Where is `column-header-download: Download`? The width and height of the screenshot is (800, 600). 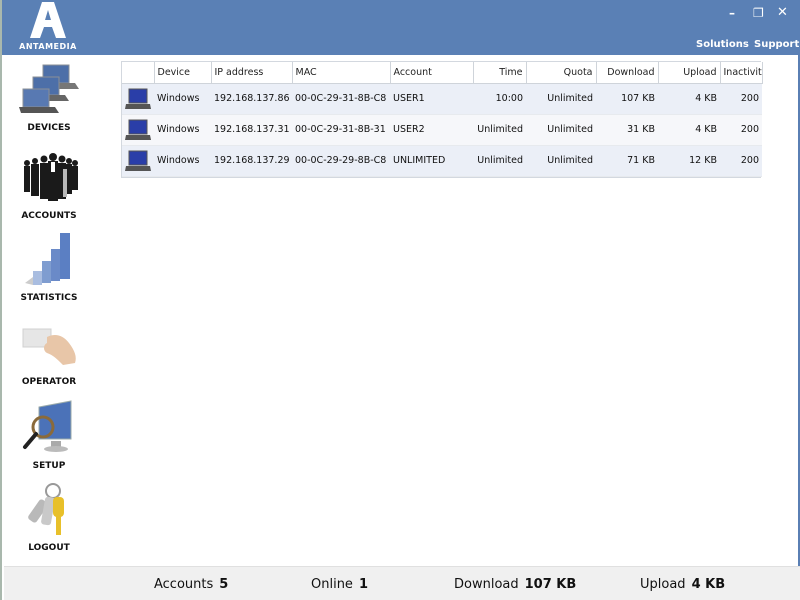
column-header-download: Download is located at coordinates (627, 73).